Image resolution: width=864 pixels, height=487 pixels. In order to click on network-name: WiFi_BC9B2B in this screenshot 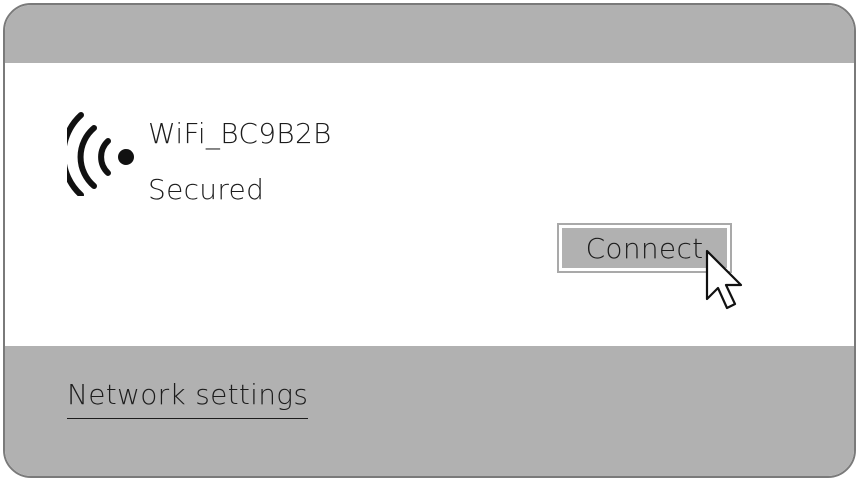, I will do `click(240, 133)`.